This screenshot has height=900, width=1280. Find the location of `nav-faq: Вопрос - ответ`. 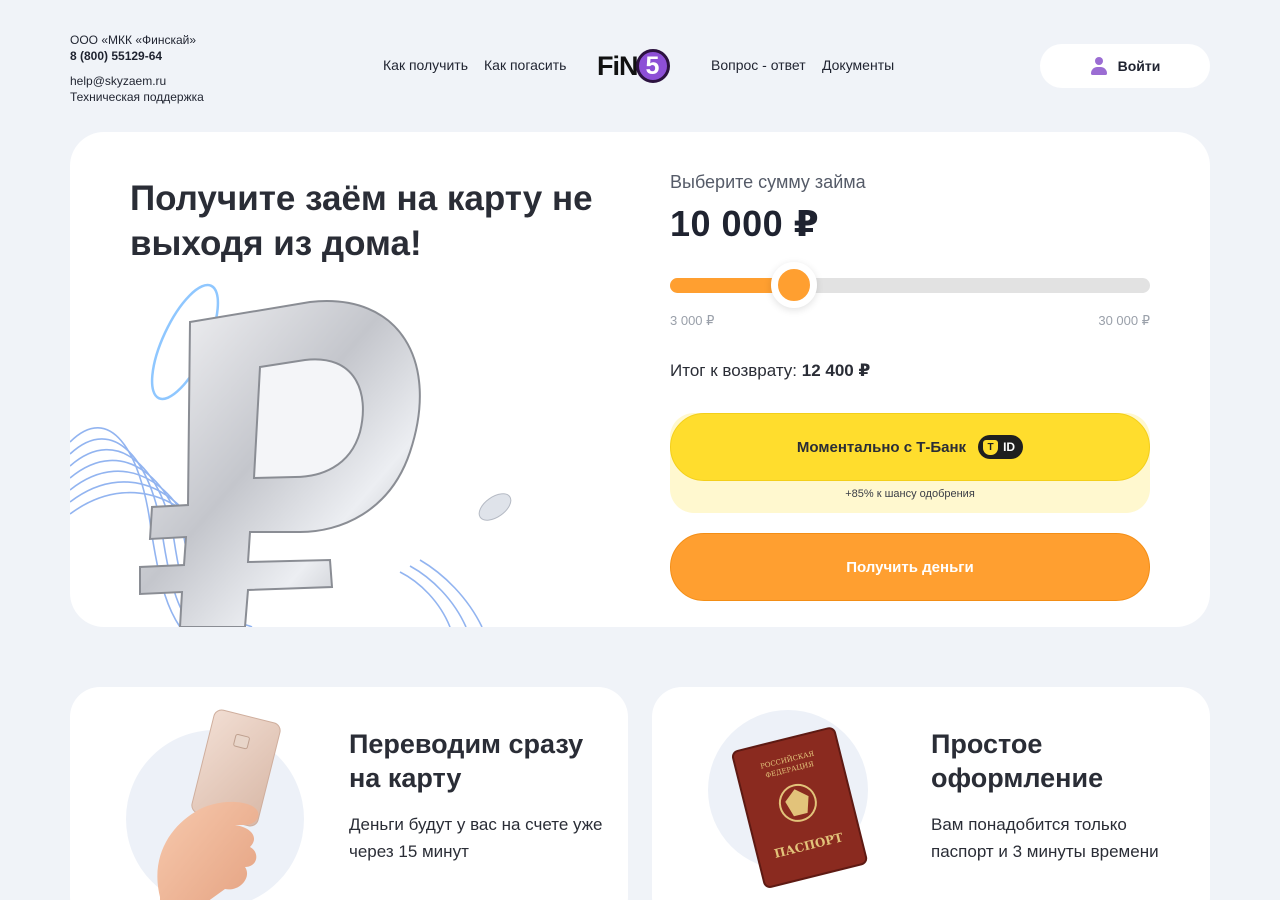

nav-faq: Вопрос - ответ is located at coordinates (758, 65).